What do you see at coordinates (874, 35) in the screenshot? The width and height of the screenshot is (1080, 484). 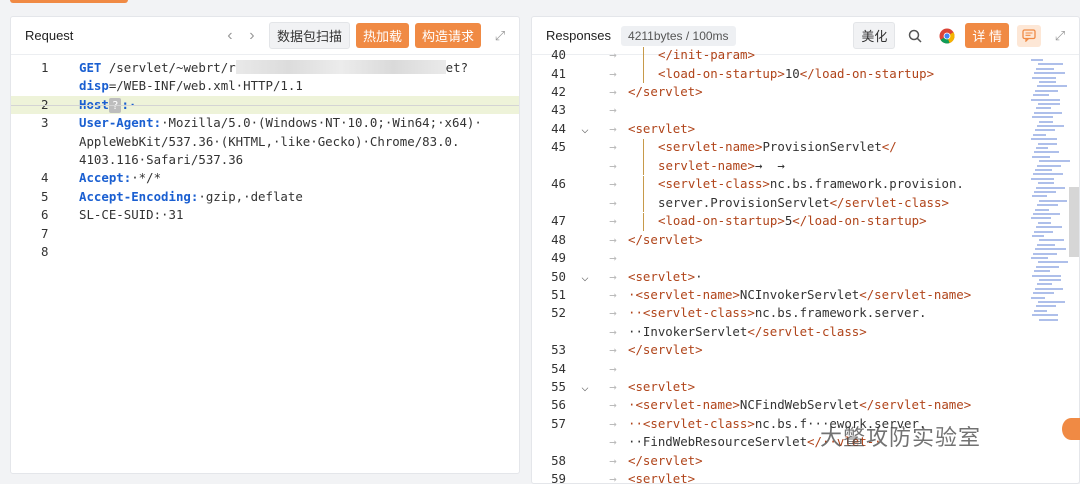 I see `beautify-button: 美化` at bounding box center [874, 35].